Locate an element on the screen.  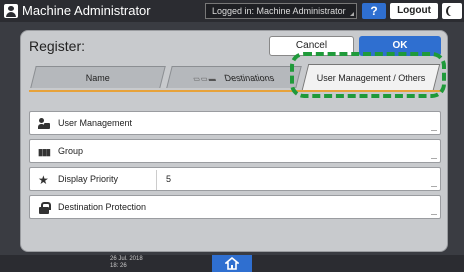
time-text: 18: 26 is located at coordinates (118, 266).